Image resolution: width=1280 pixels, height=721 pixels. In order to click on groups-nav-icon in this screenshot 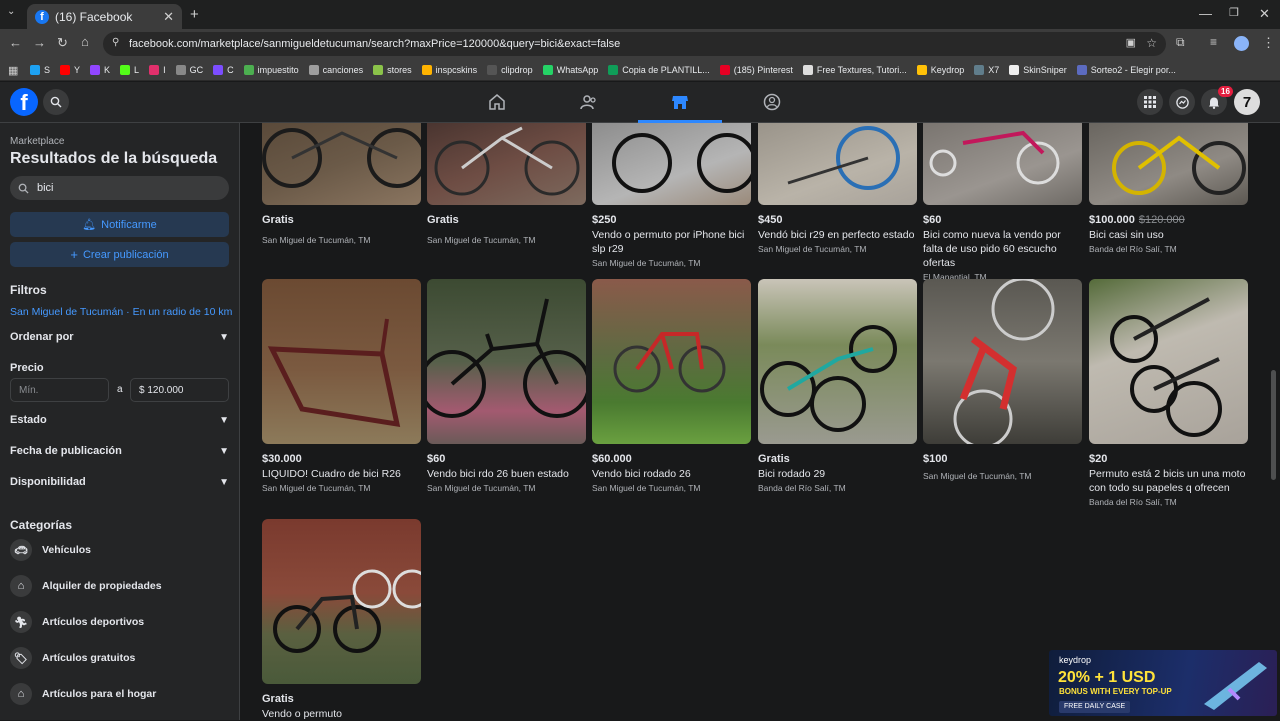, I will do `click(772, 102)`.